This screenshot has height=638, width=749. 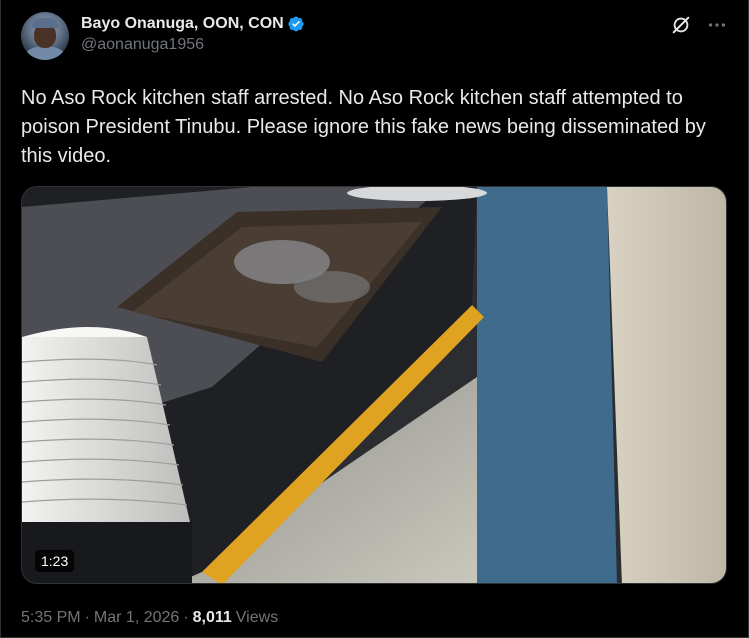 I want to click on avatar-robe, so click(x=45, y=53).